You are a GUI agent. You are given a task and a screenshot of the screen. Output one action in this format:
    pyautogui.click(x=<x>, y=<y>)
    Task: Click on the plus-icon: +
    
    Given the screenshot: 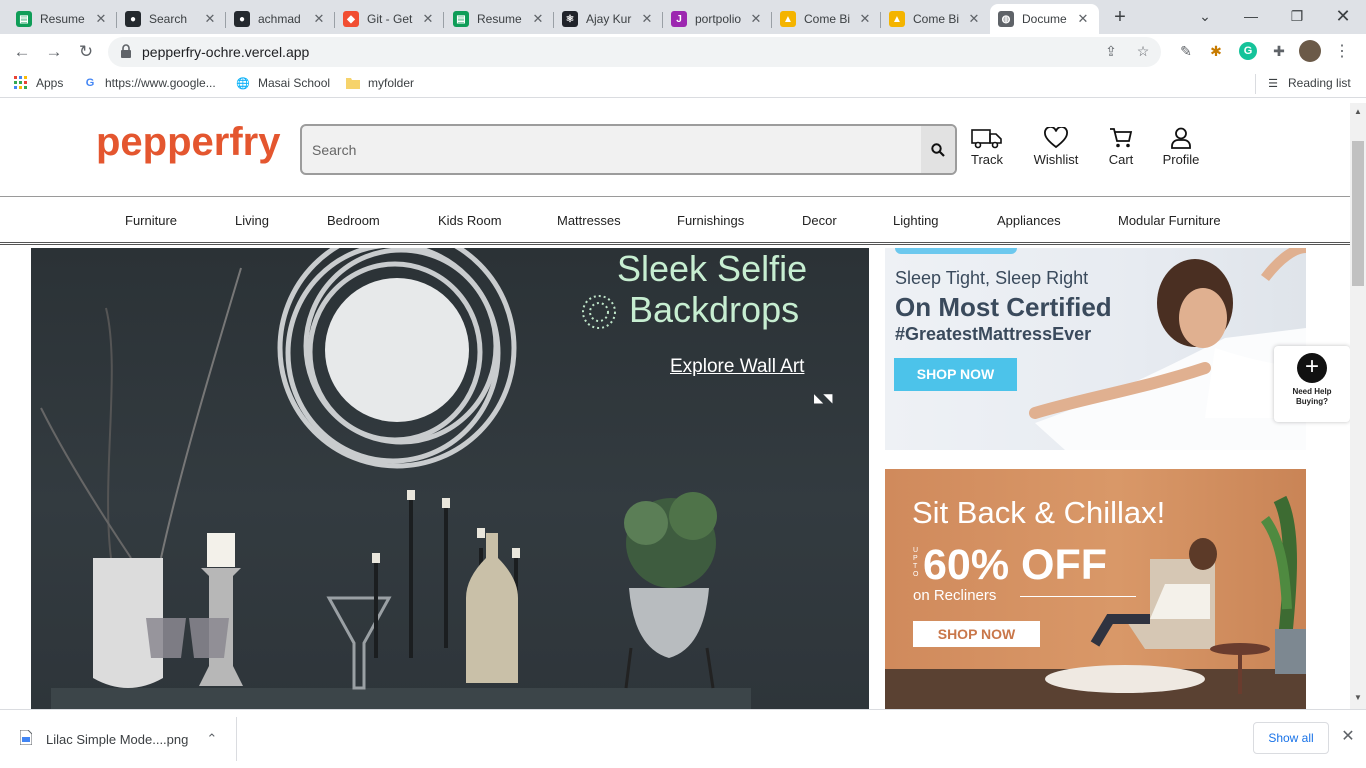 What is the action you would take?
    pyautogui.click(x=1312, y=368)
    